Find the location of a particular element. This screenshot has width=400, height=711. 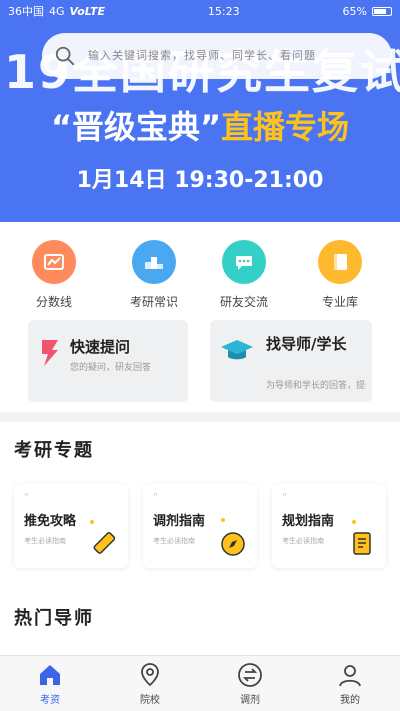

quick-ask-title: 快速提问 is located at coordinates (100, 347).